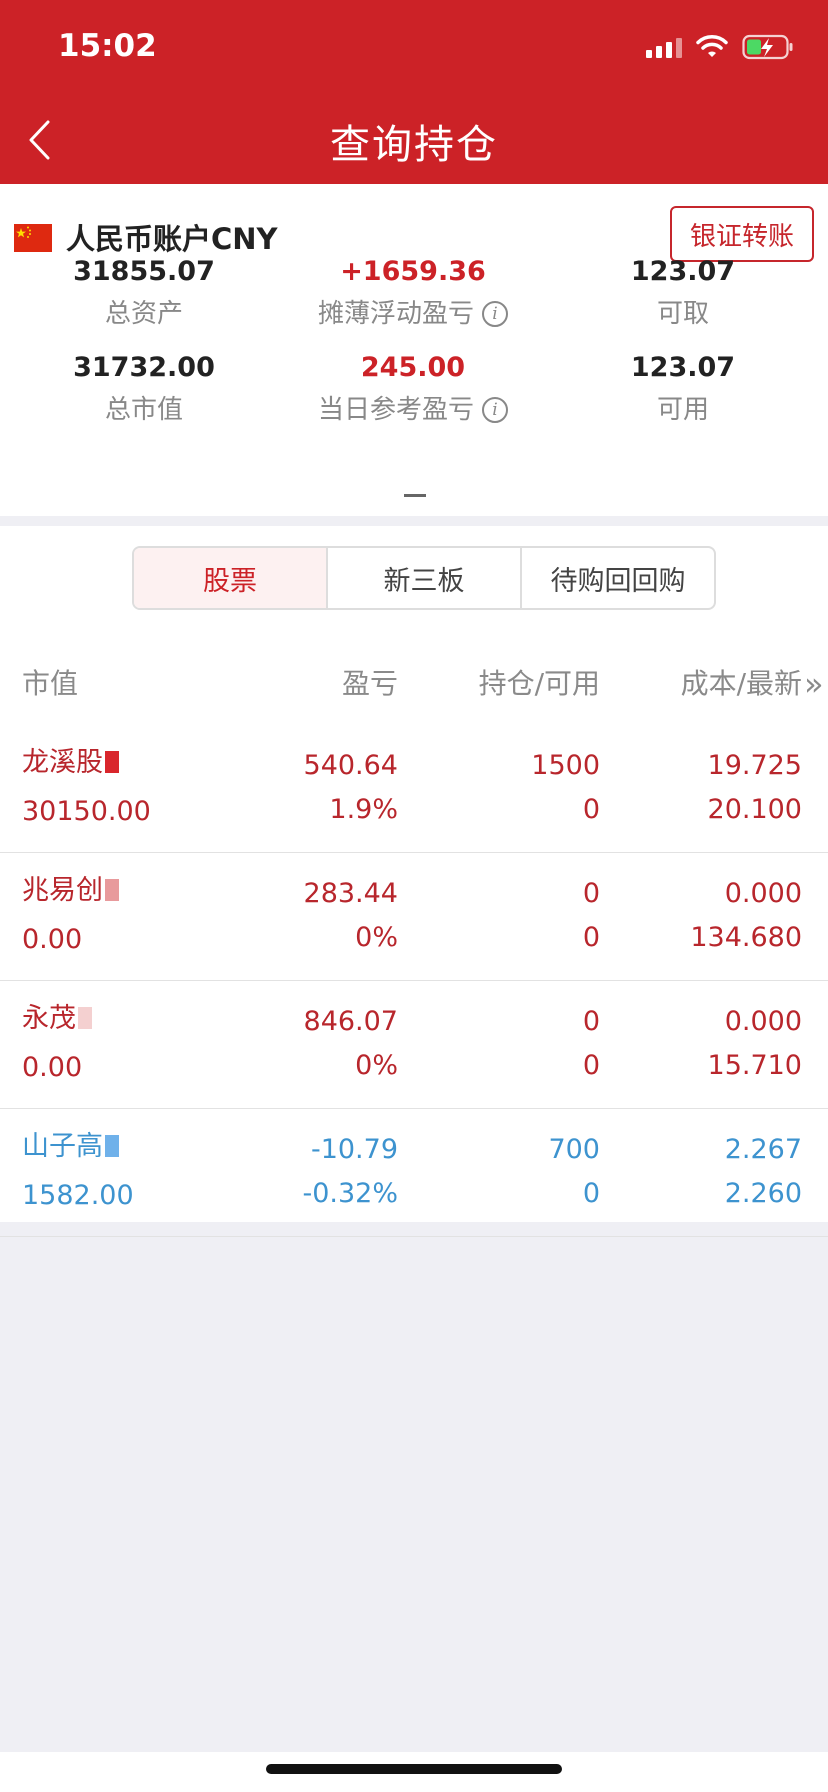 This screenshot has height=1792, width=828. Describe the element at coordinates (86, 811) in the screenshot. I see `market-value: 30150.00` at that location.